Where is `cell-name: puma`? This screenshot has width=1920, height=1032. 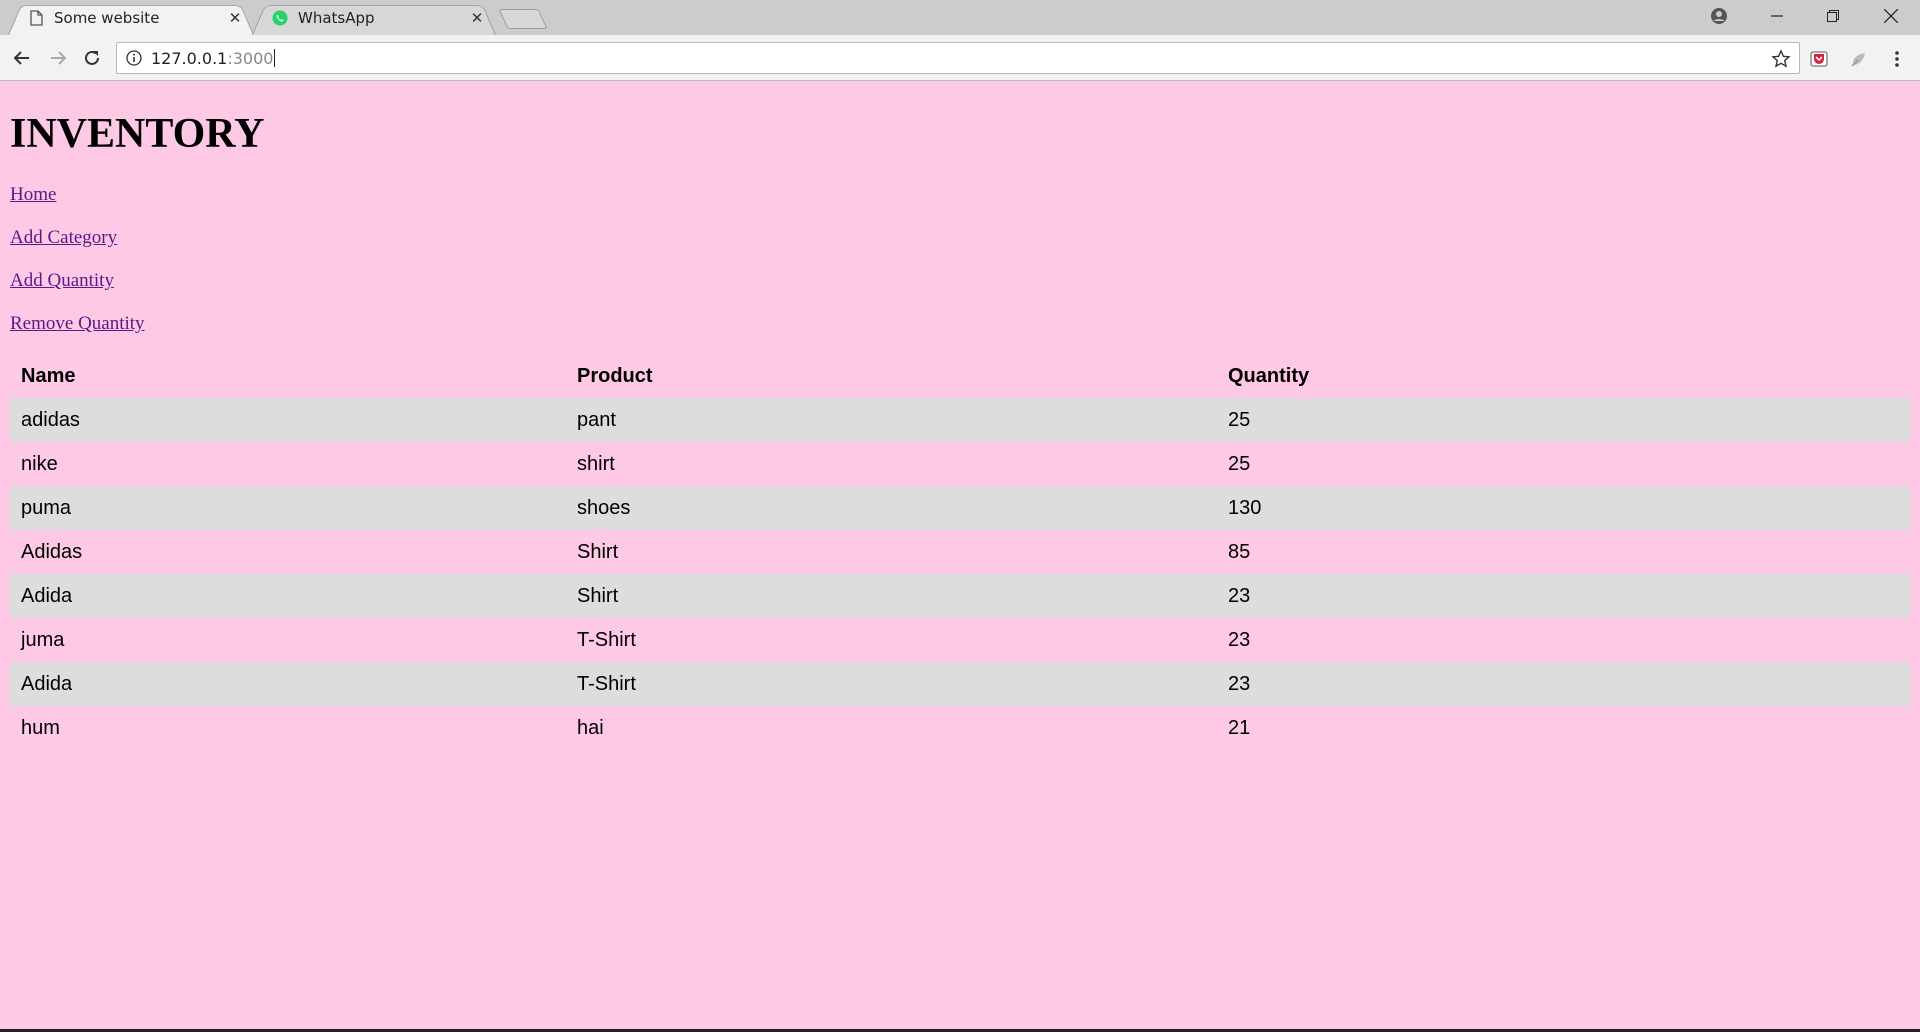 cell-name: puma is located at coordinates (288, 508).